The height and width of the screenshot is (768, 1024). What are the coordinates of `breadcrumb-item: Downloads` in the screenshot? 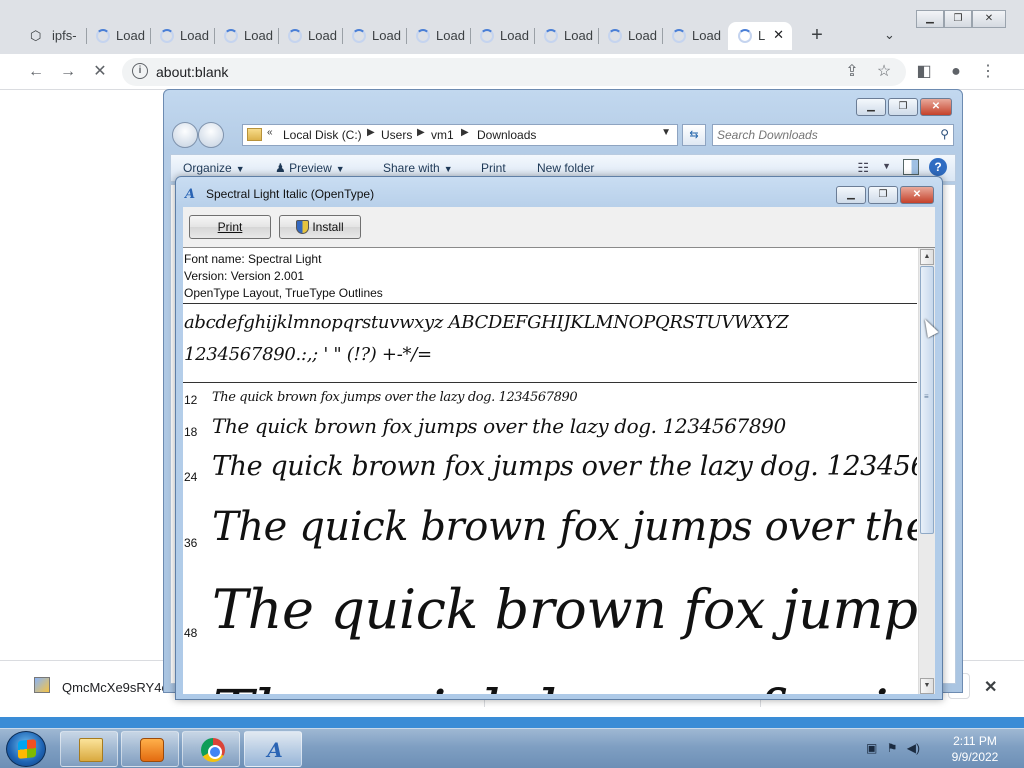 It's located at (506, 135).